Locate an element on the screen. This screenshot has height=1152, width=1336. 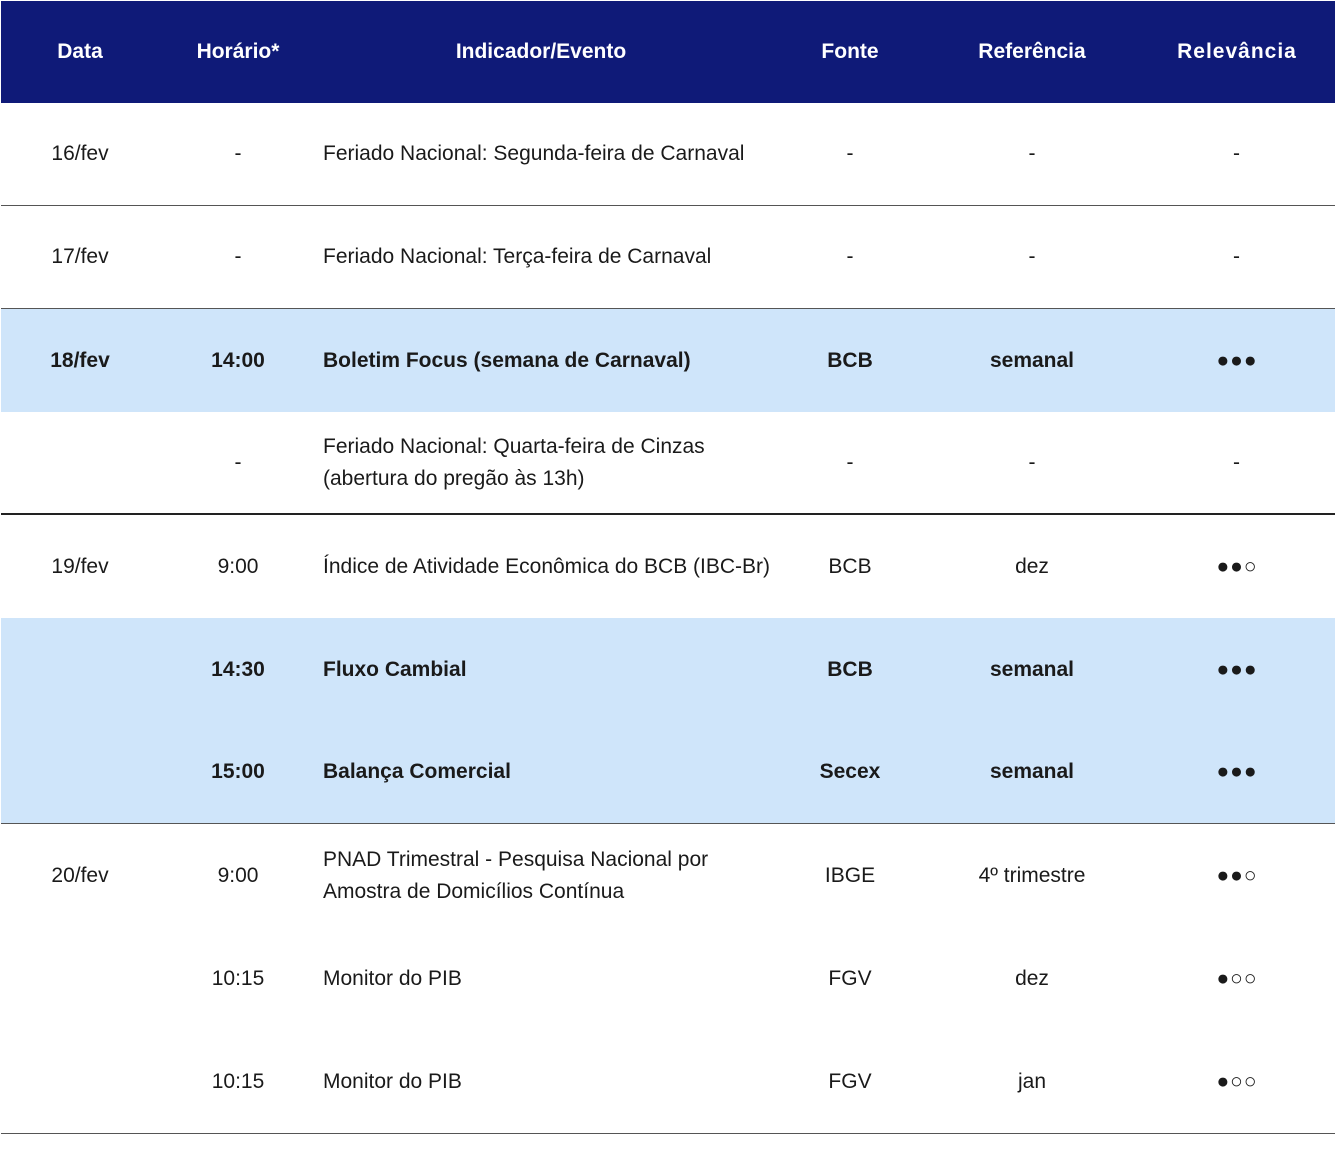
row-time: 14:00 is located at coordinates (238, 360).